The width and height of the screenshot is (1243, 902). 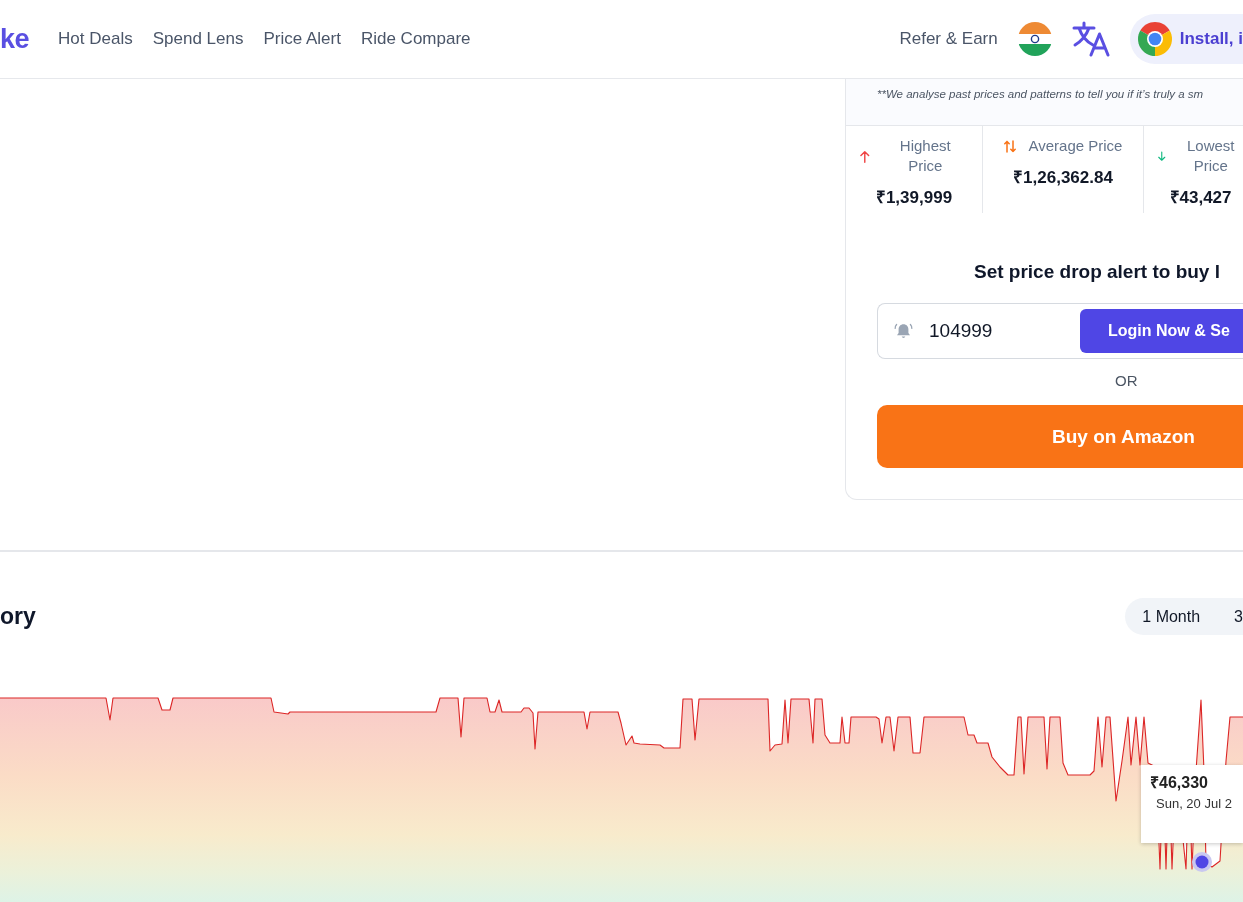 What do you see at coordinates (903, 331) in the screenshot?
I see `bell-icon` at bounding box center [903, 331].